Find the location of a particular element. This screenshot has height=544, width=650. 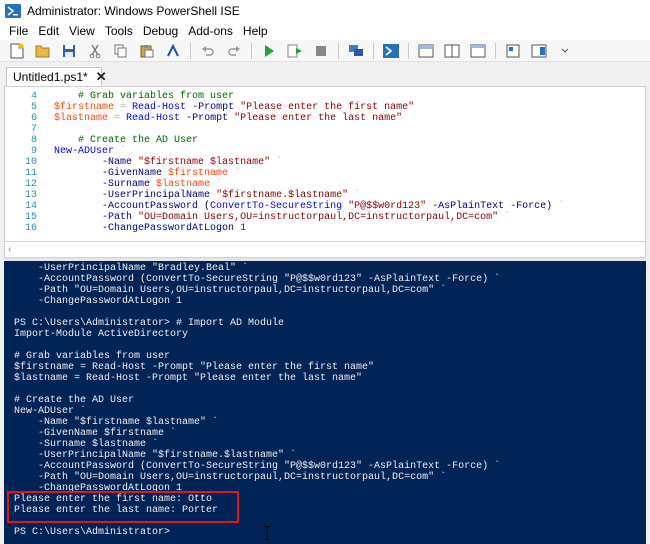

toolbar-overflow-icon is located at coordinates (565, 51).